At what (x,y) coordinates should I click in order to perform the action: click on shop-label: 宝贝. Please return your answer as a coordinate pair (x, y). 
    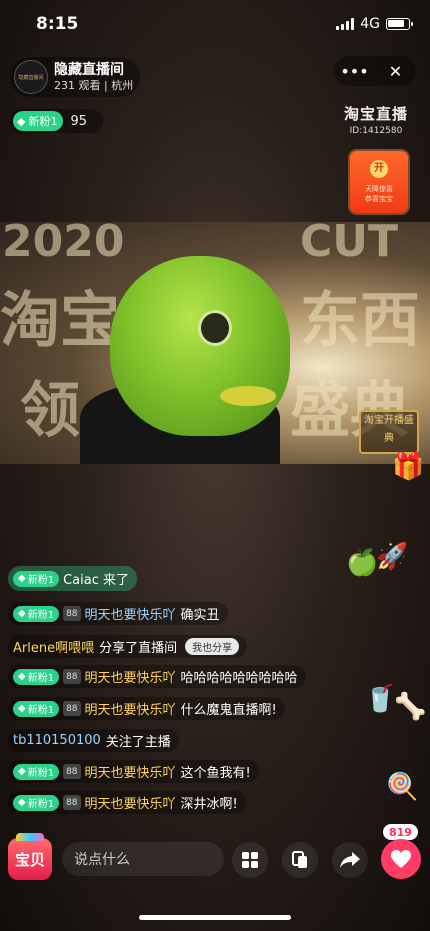
    Looking at the image, I should click on (29, 859).